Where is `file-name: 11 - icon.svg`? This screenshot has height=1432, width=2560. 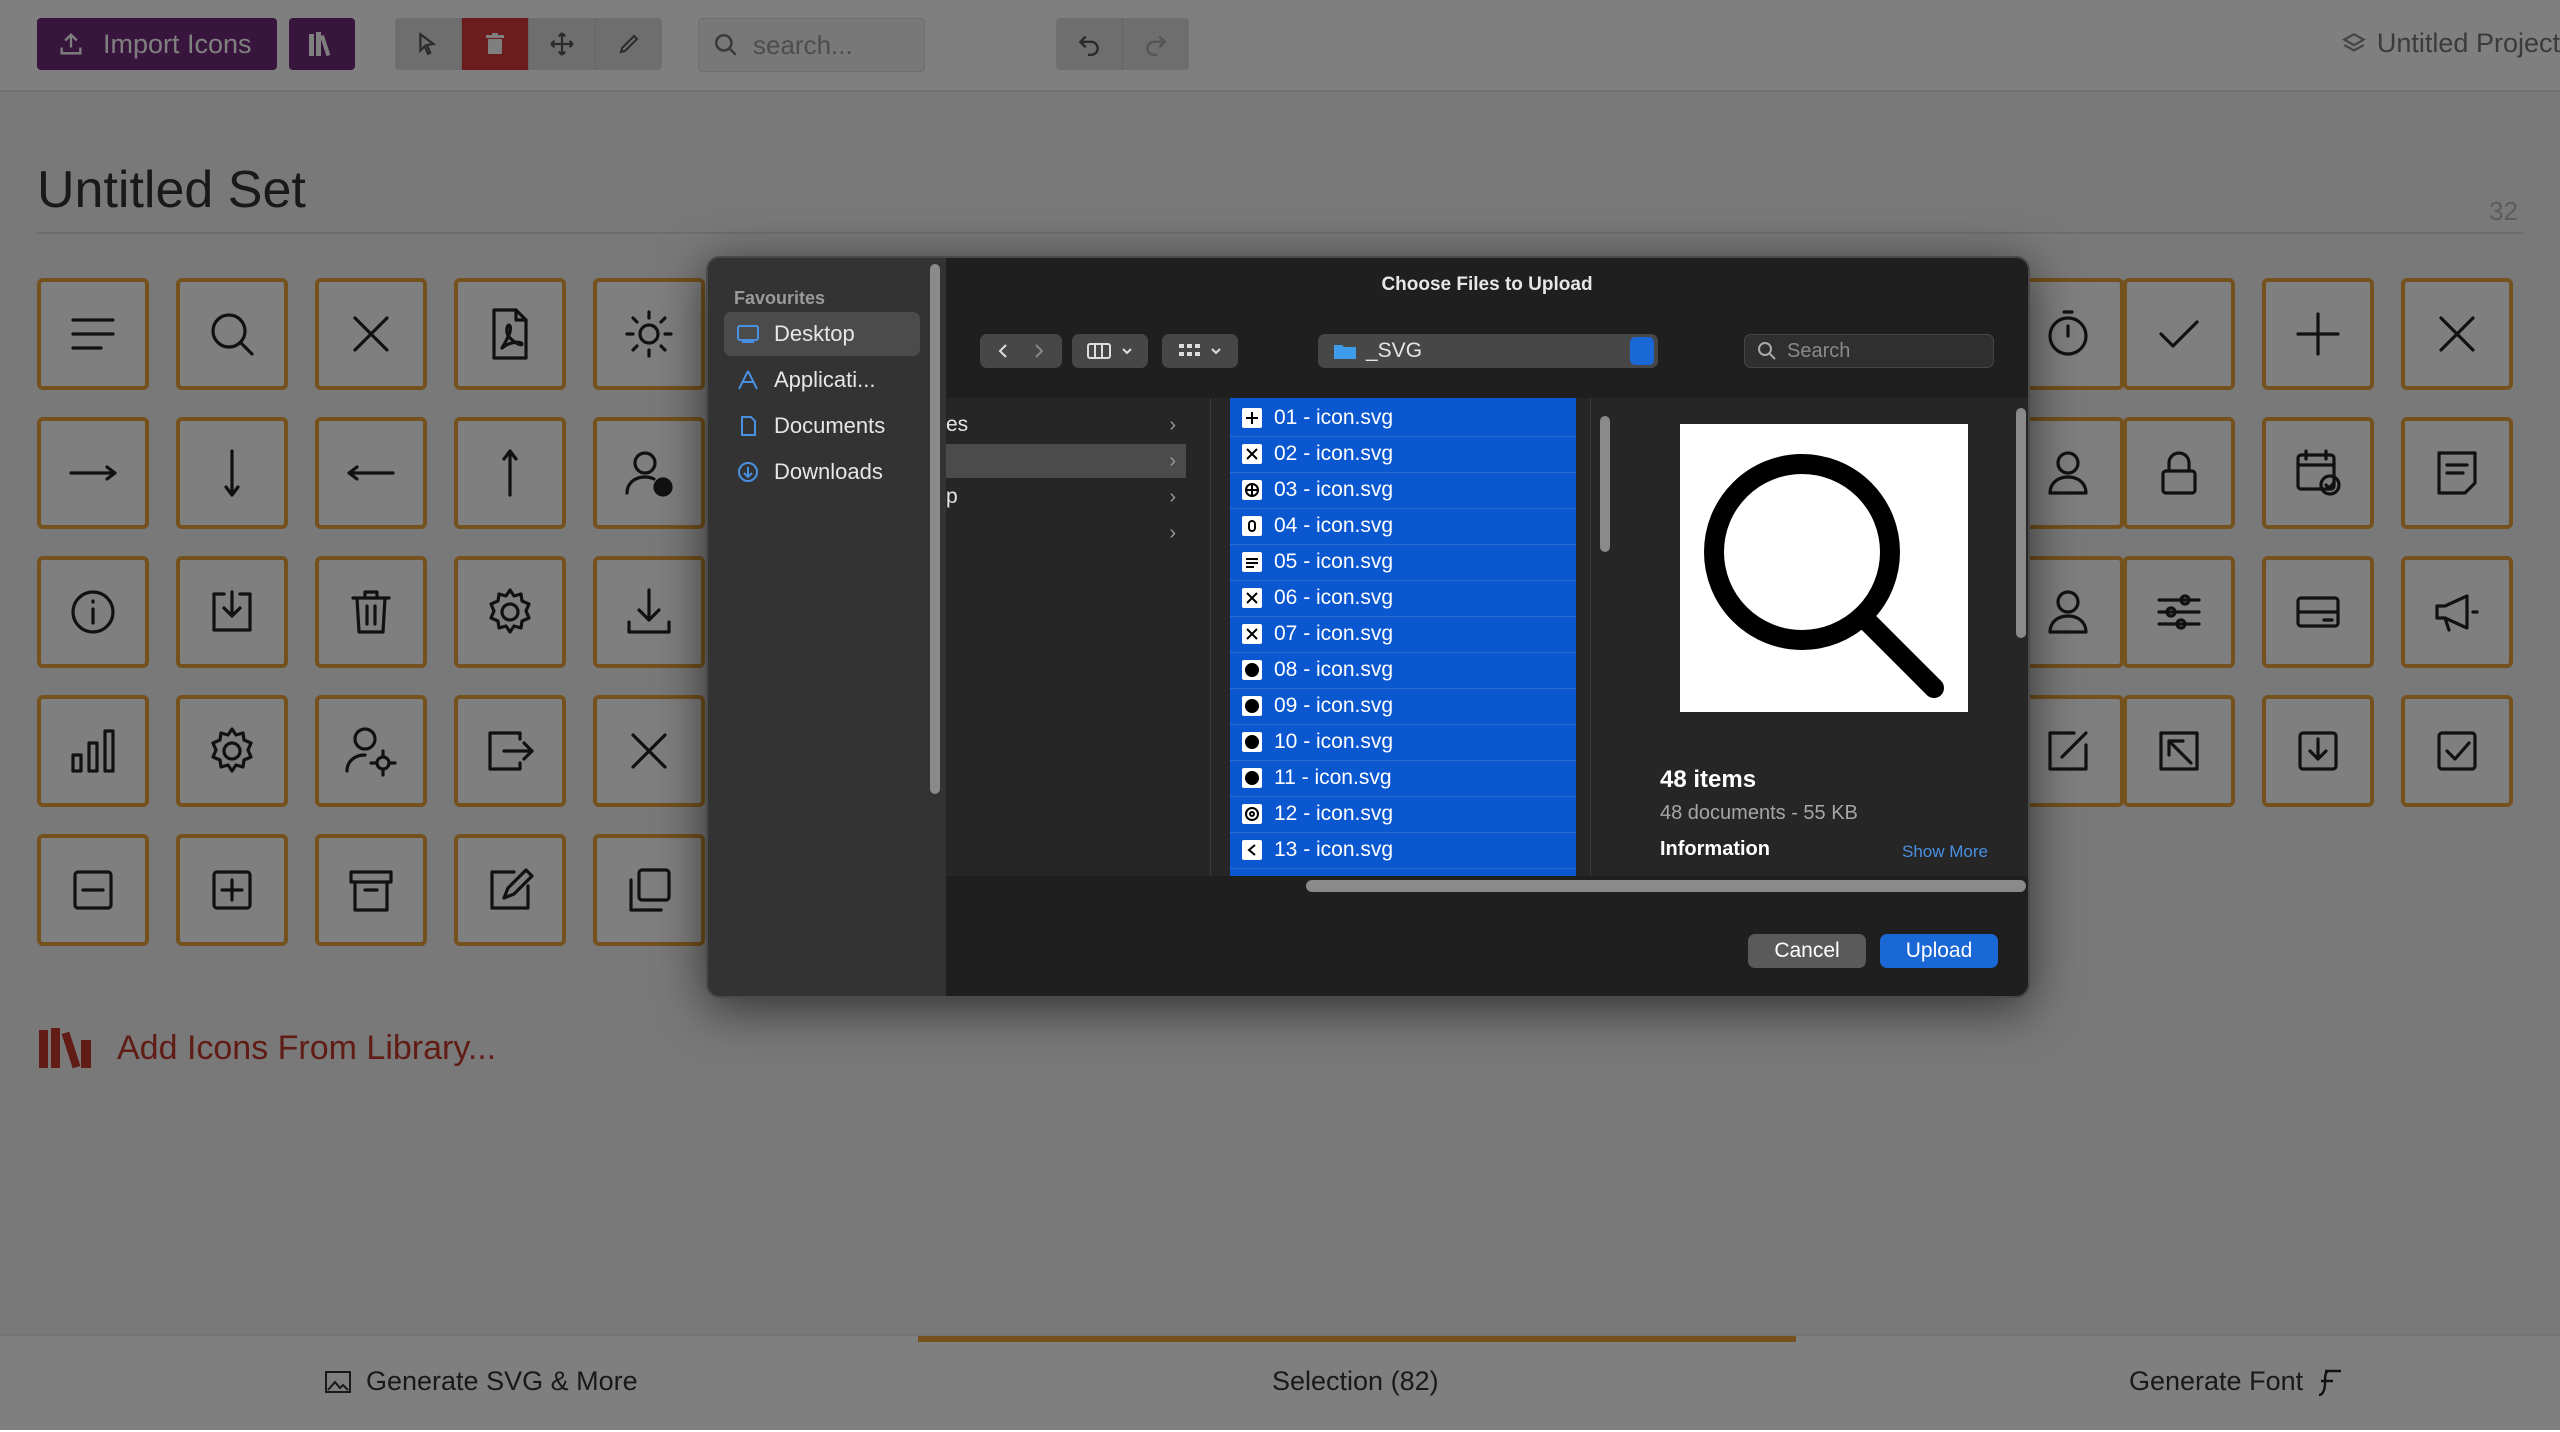
file-name: 11 - icon.svg is located at coordinates (1333, 777).